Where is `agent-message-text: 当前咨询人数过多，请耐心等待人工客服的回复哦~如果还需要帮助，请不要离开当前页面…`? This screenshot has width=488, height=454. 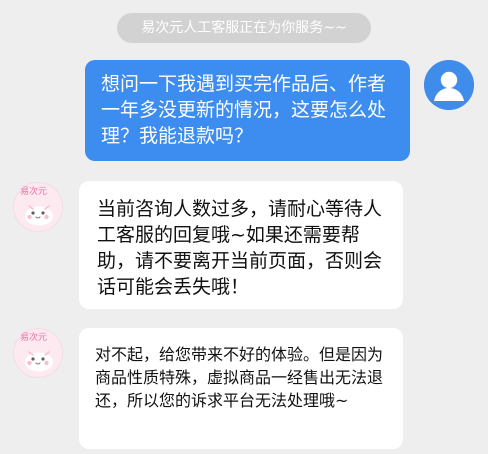 agent-message-text: 当前咨询人数过多，请耐心等待人工客服的回复哦~如果还需要帮助，请不要离开当前页面… is located at coordinates (240, 248).